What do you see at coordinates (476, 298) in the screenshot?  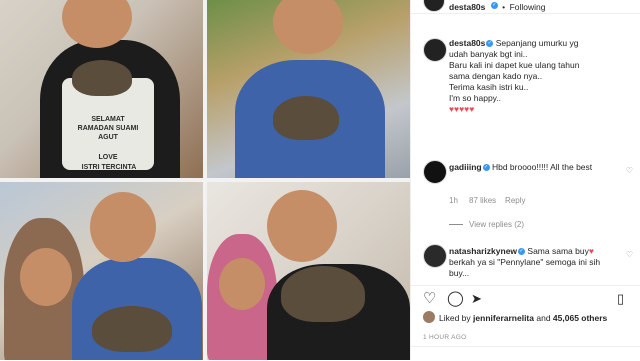 I see `send-icon: ➤` at bounding box center [476, 298].